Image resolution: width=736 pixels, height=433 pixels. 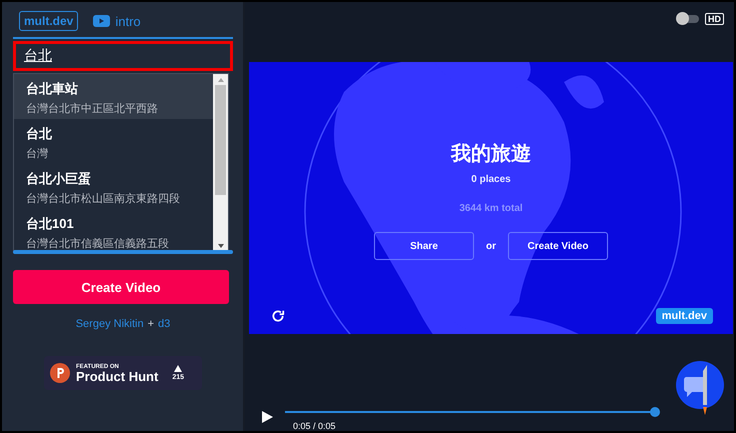 I want to click on distance-total: 3644 km total, so click(x=491, y=208).